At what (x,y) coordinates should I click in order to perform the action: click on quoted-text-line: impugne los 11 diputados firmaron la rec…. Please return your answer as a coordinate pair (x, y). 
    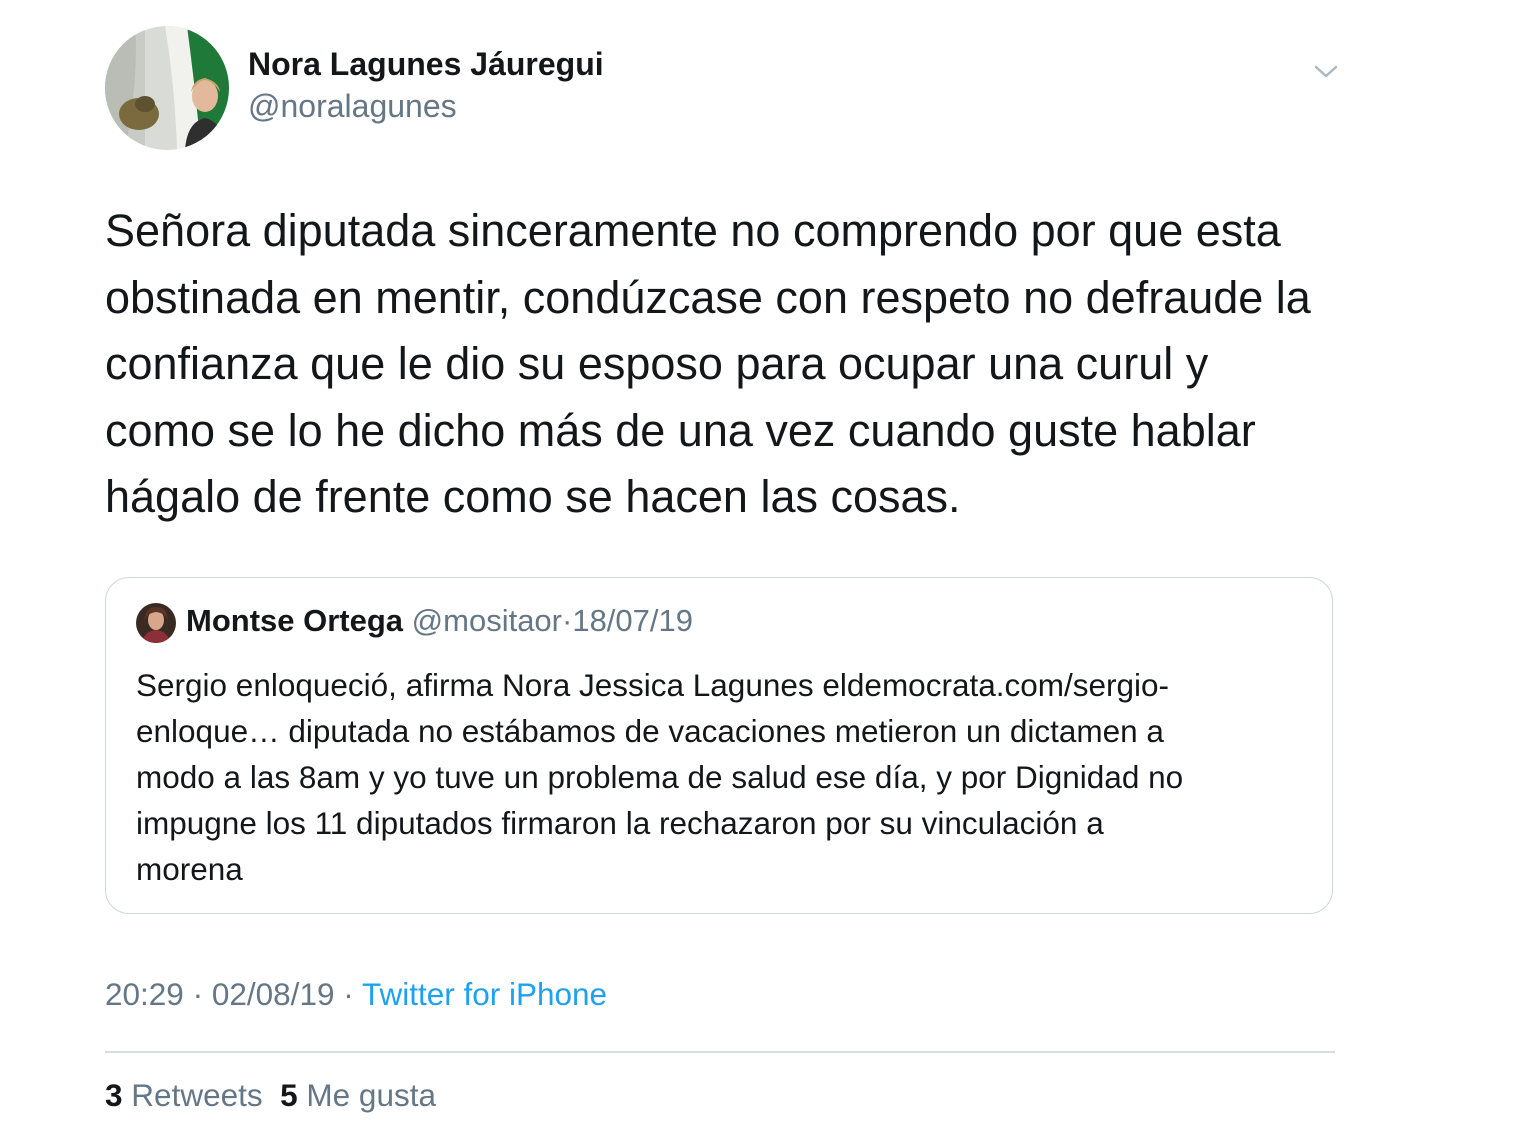
    Looking at the image, I should click on (620, 823).